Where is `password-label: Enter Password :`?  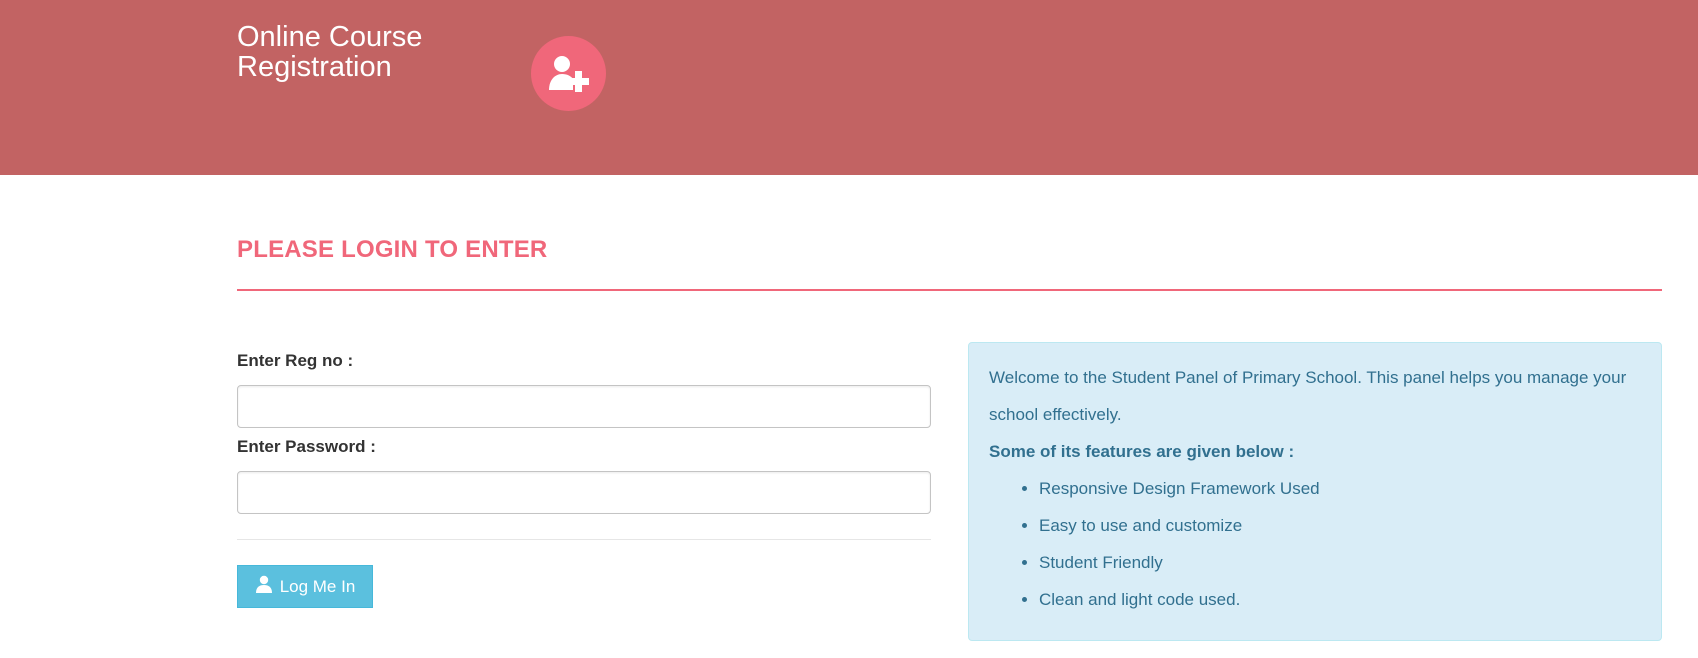 password-label: Enter Password : is located at coordinates (306, 446).